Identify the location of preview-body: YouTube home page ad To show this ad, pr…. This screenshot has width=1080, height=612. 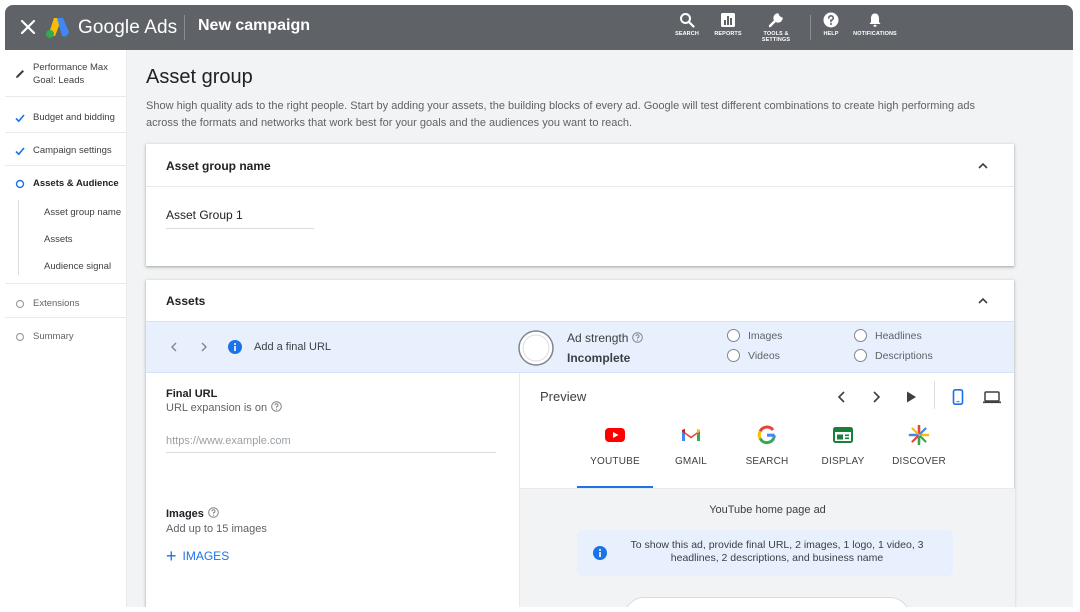
(767, 547).